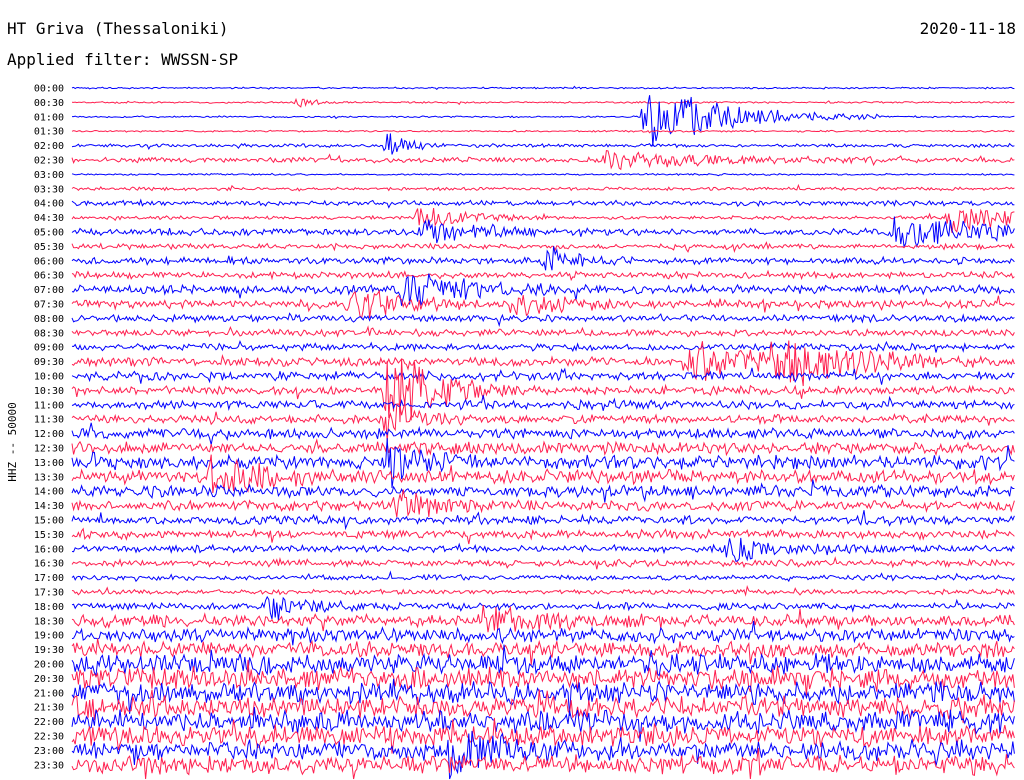 The image size is (1024, 780). What do you see at coordinates (49, 693) in the screenshot?
I see `time-tick-2100: 21:00` at bounding box center [49, 693].